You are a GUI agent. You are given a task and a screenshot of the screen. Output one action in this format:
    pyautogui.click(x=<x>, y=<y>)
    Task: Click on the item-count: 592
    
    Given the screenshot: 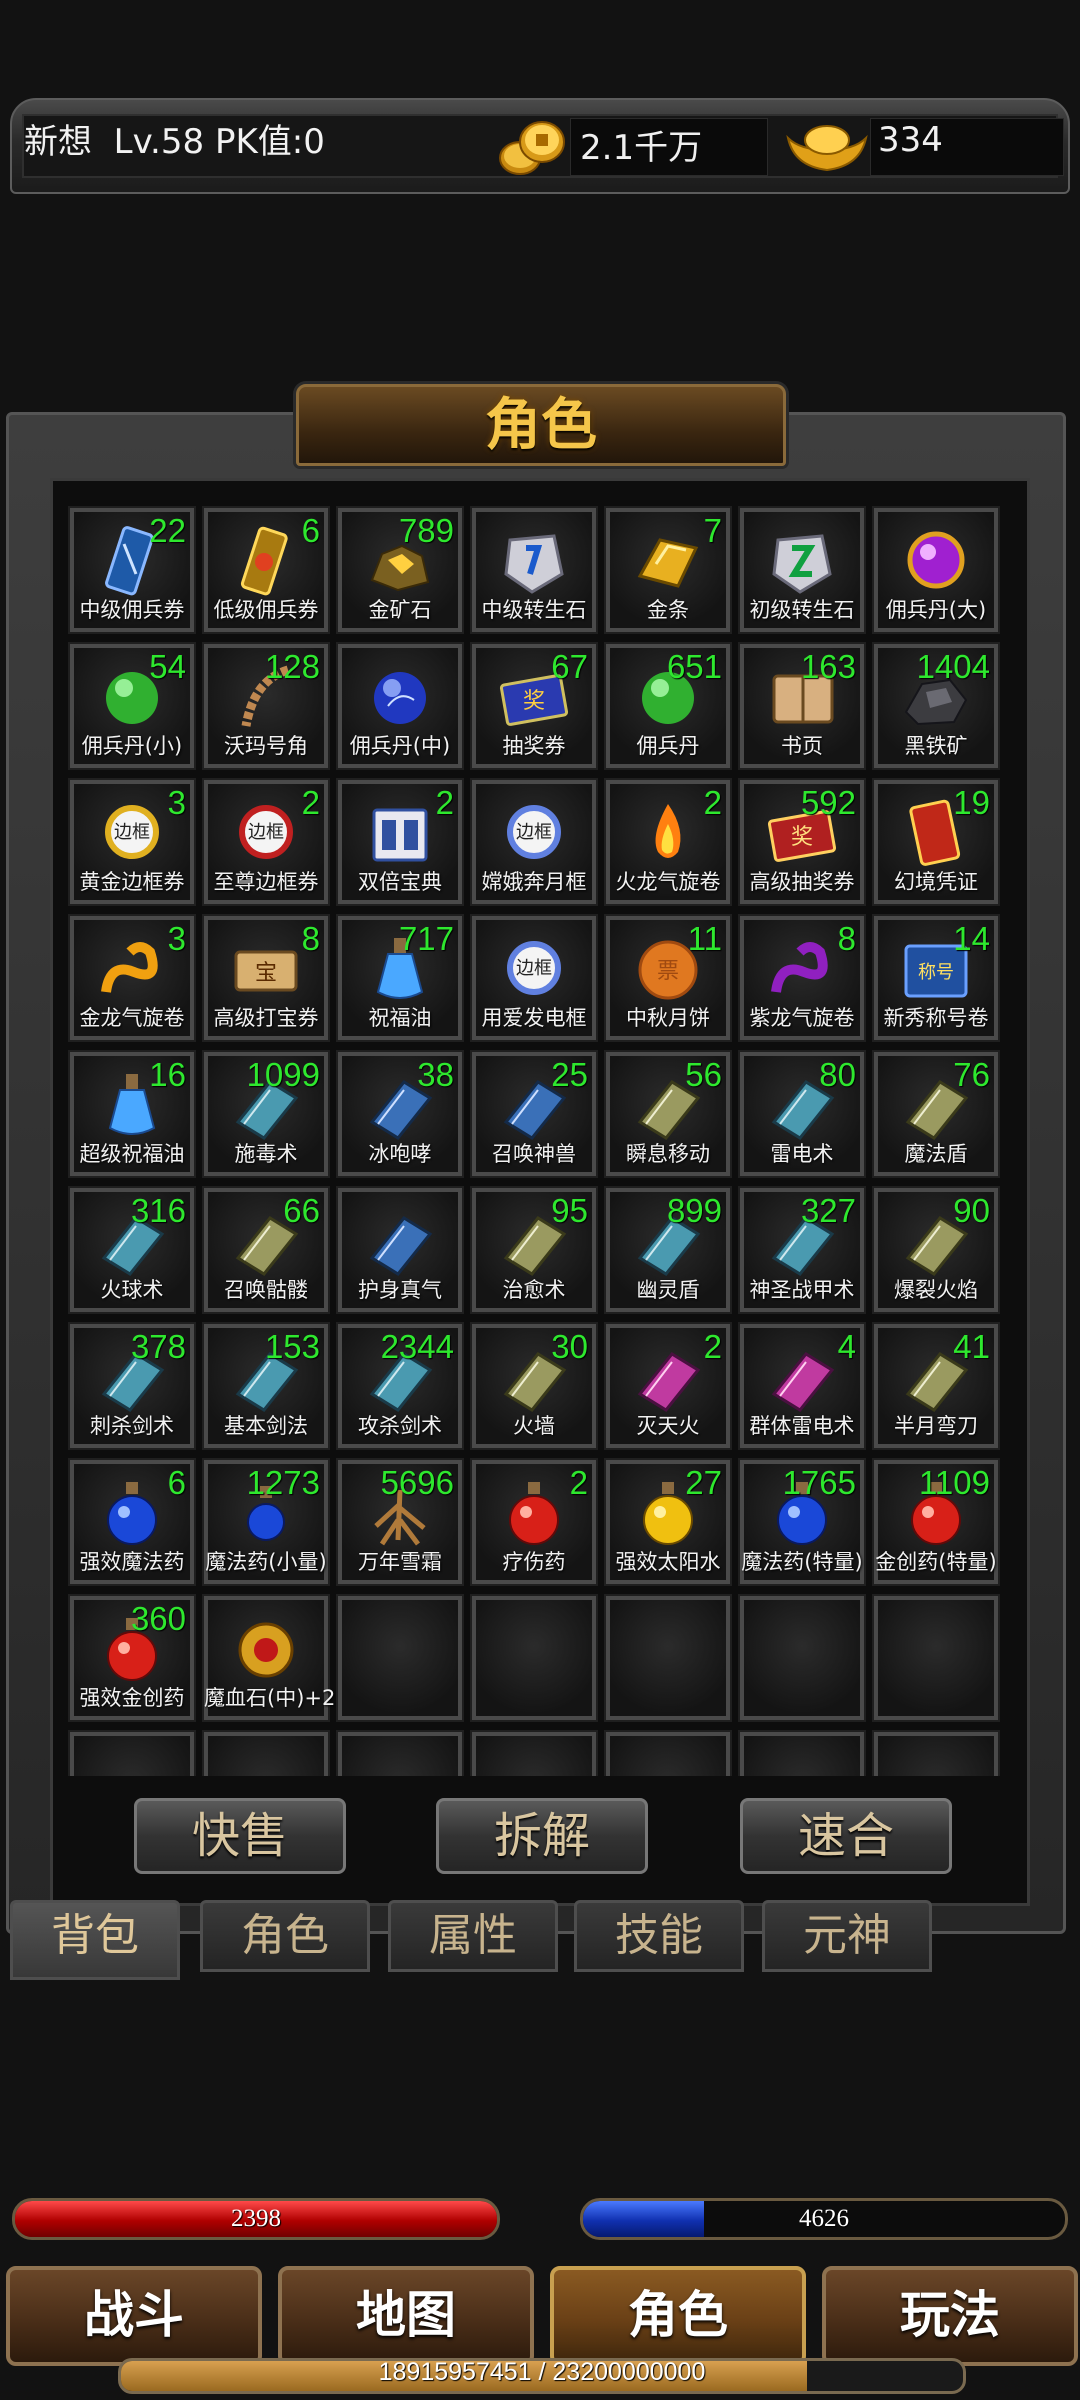 What is the action you would take?
    pyautogui.click(x=828, y=802)
    